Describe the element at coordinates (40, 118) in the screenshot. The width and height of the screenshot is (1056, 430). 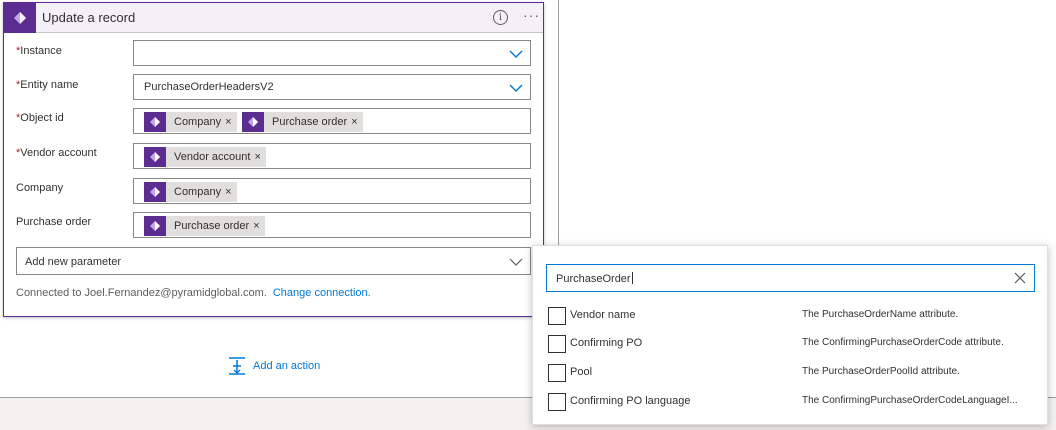
I see `object-id-label: *Object id` at that location.